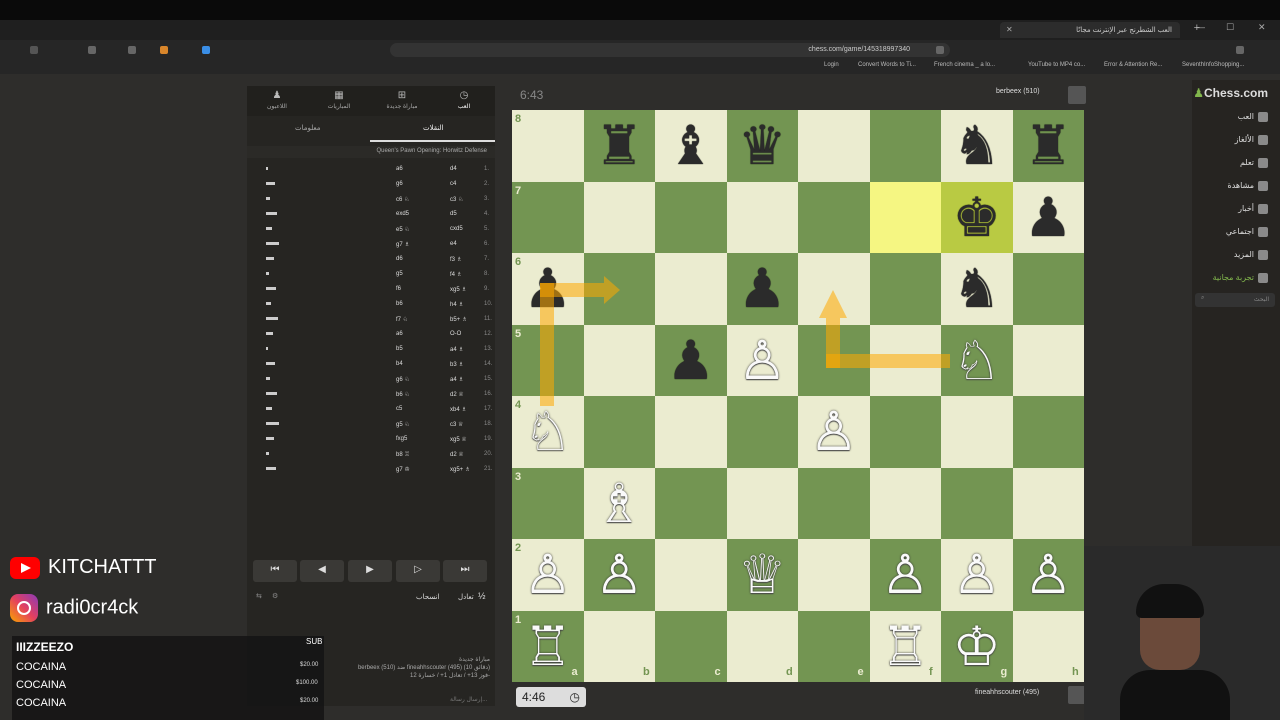 Image resolution: width=1280 pixels, height=720 pixels. Describe the element at coordinates (762, 289) in the screenshot. I see `square-d6` at that location.